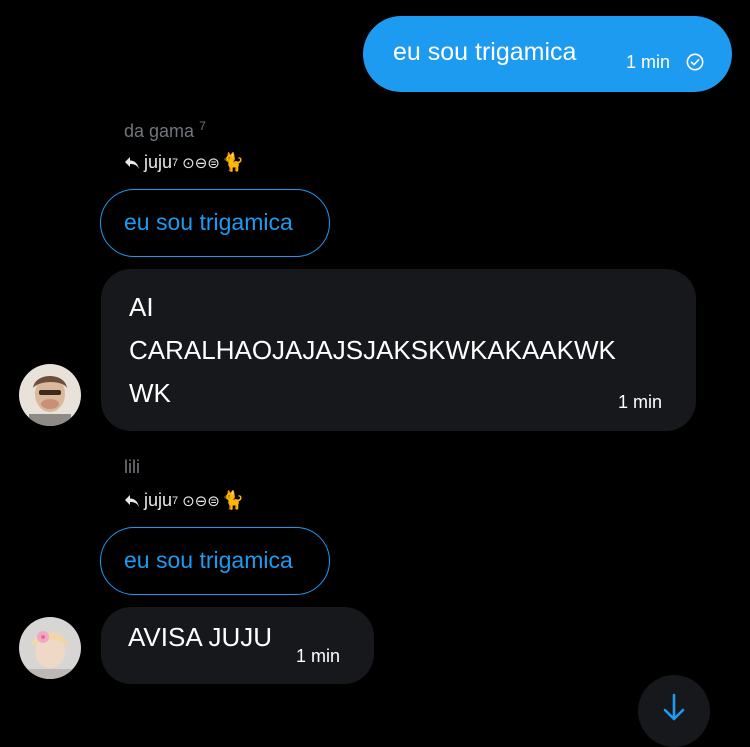 The width and height of the screenshot is (750, 747). What do you see at coordinates (485, 52) in the screenshot?
I see `outgoing-message-text: eu sou trigamica` at bounding box center [485, 52].